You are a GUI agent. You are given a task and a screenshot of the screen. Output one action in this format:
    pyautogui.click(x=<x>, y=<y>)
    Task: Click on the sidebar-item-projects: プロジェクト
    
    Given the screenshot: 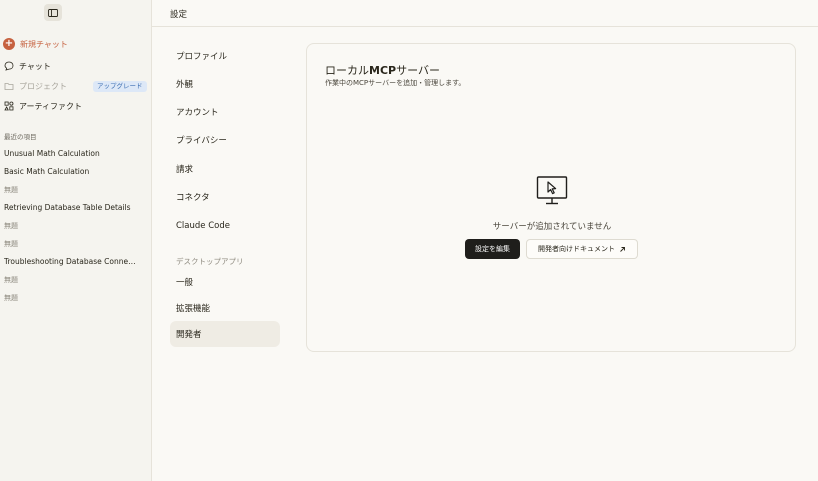 What is the action you would take?
    pyautogui.click(x=35, y=86)
    